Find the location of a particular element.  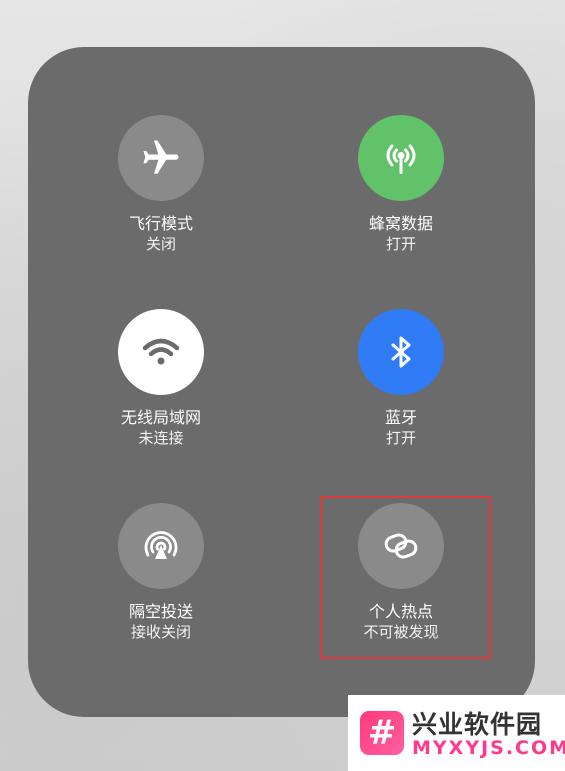

cellular-data-button is located at coordinates (401, 158).